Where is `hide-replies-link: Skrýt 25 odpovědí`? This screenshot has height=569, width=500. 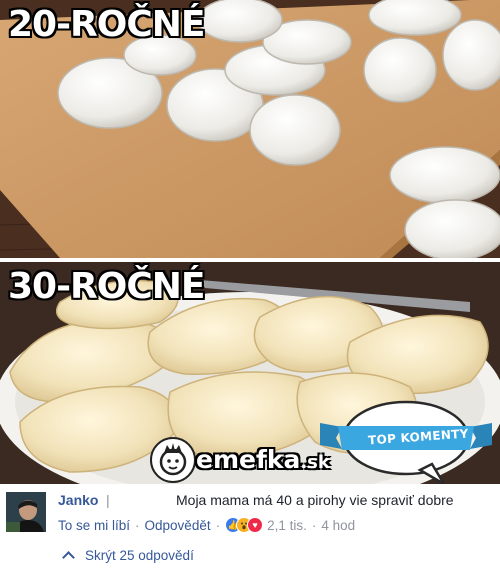 hide-replies-link: Skrýt 25 odpovědí is located at coordinates (127, 556).